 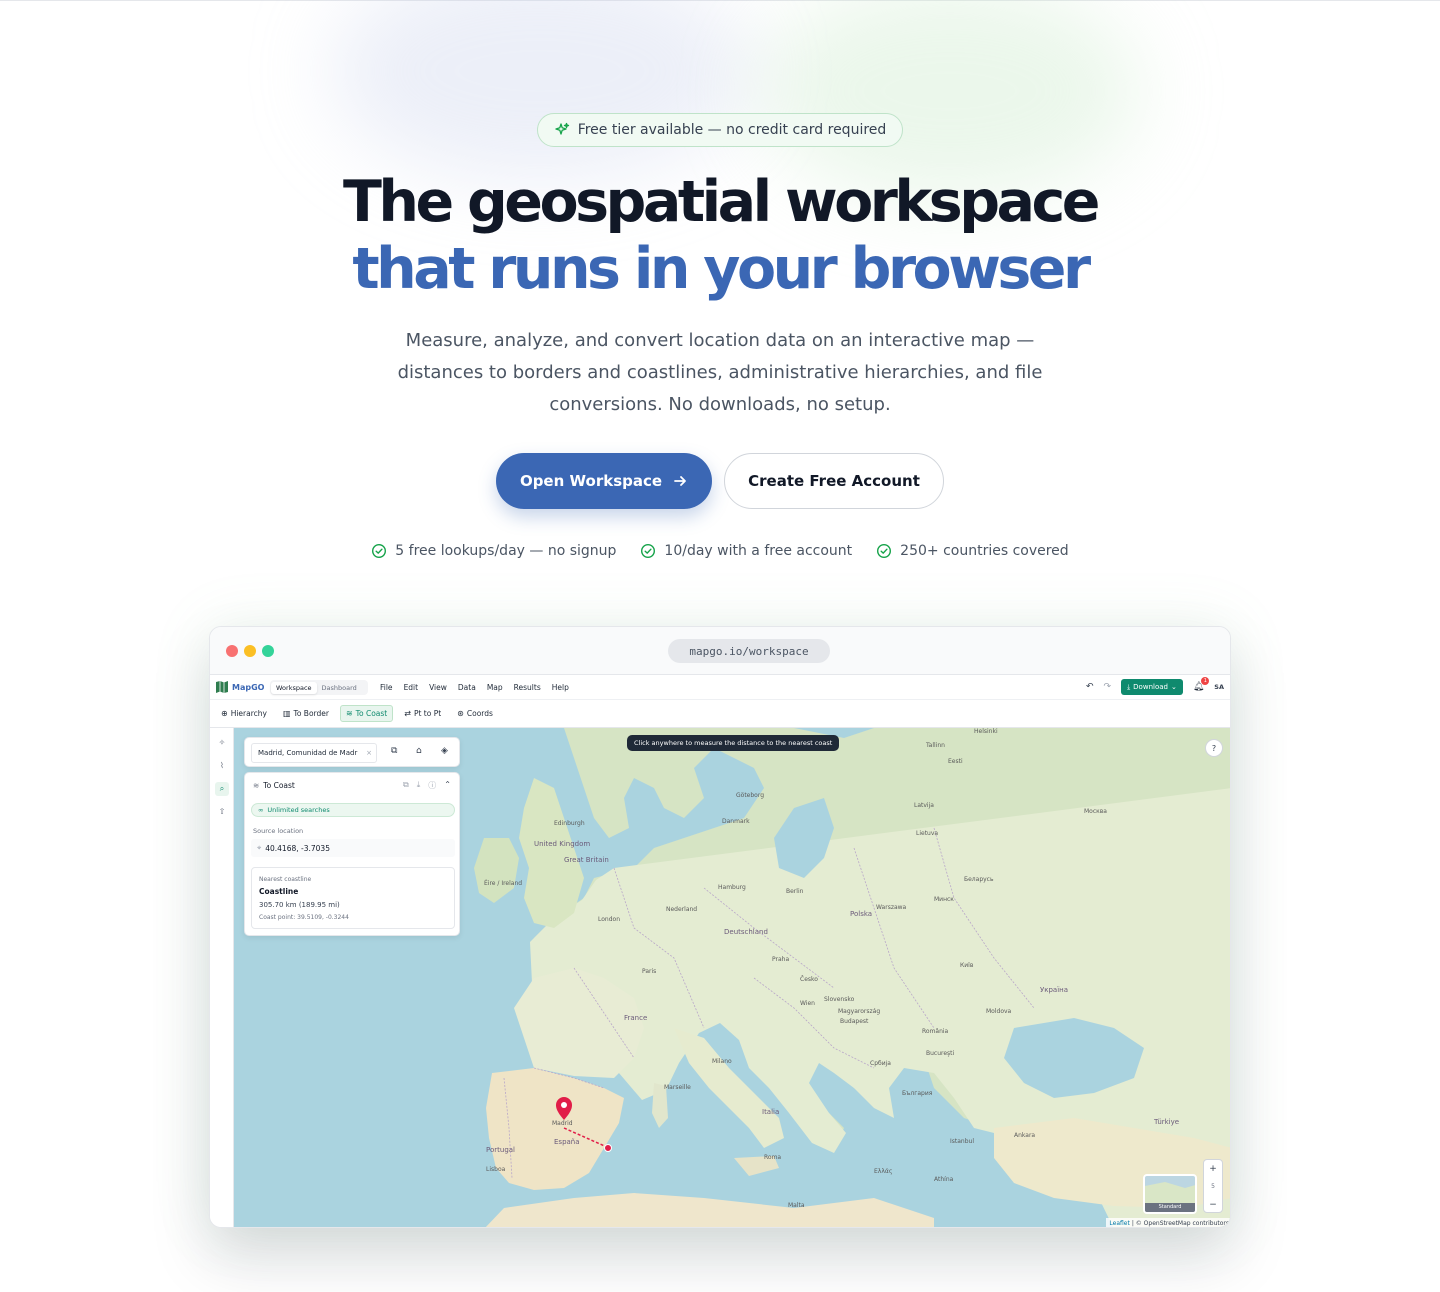 What do you see at coordinates (286, 713) in the screenshot?
I see `map-icon: ▥` at bounding box center [286, 713].